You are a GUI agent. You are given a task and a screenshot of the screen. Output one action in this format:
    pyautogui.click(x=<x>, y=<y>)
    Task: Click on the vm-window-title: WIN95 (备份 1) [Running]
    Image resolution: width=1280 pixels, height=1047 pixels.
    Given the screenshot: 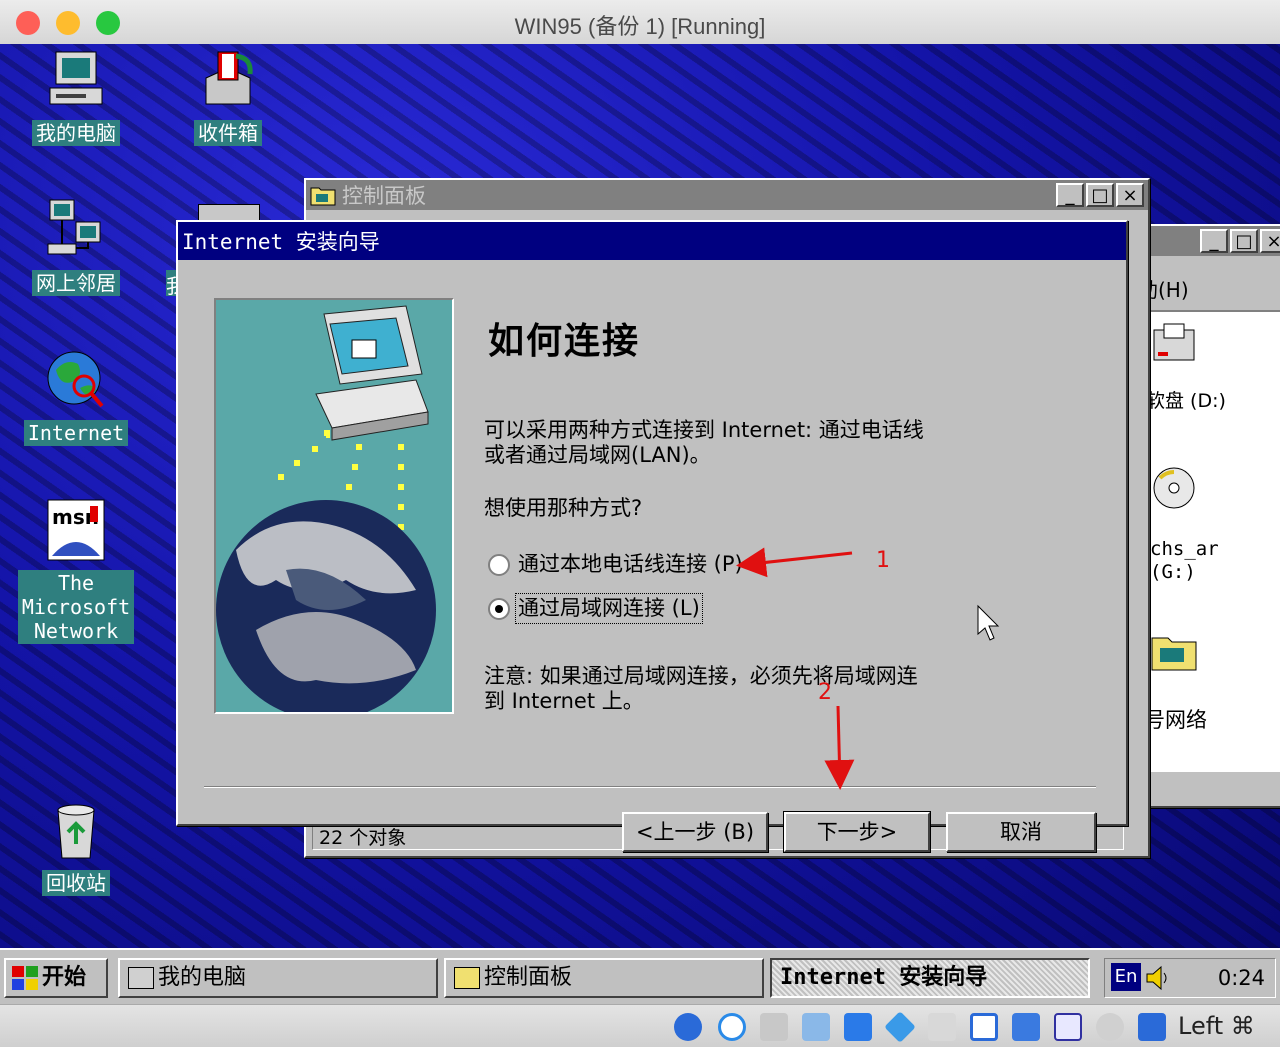 What is the action you would take?
    pyautogui.click(x=640, y=26)
    